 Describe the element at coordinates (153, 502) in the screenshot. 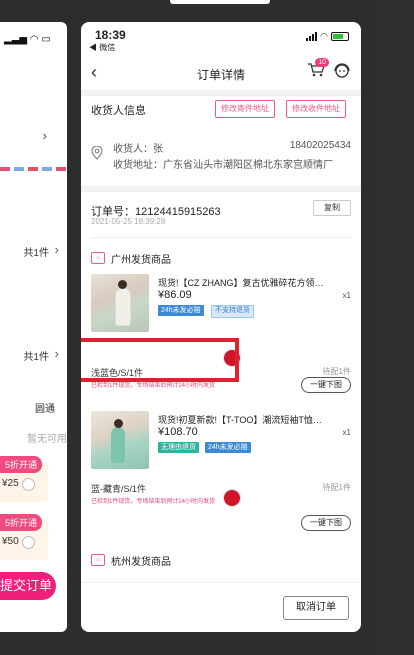

I see `stock-hint-2: 已检到1件现货，专场结束后预计24小时内发货` at that location.